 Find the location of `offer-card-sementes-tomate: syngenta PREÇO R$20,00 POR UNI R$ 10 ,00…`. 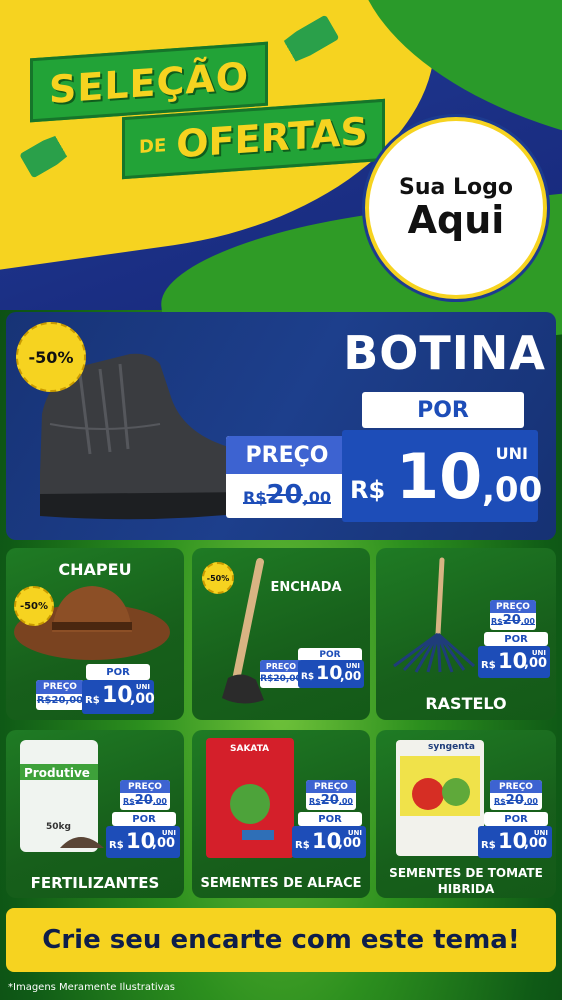

offer-card-sementes-tomate: syngenta PREÇO R$20,00 POR UNI R$ 10 ,00… is located at coordinates (466, 814).